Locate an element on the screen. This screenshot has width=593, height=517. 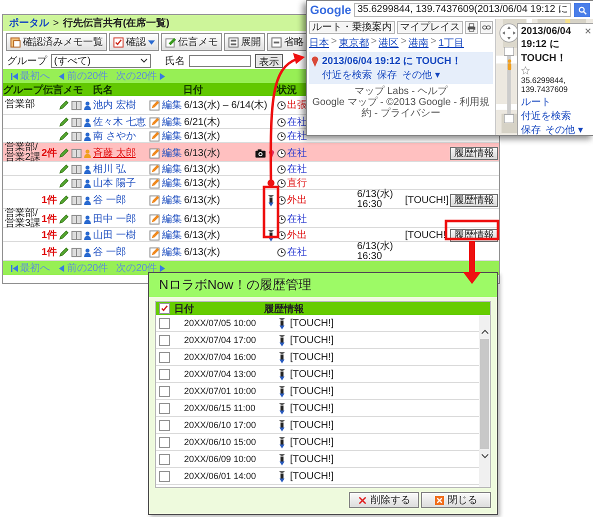
status-text: 出張 is located at coordinates (297, 105).